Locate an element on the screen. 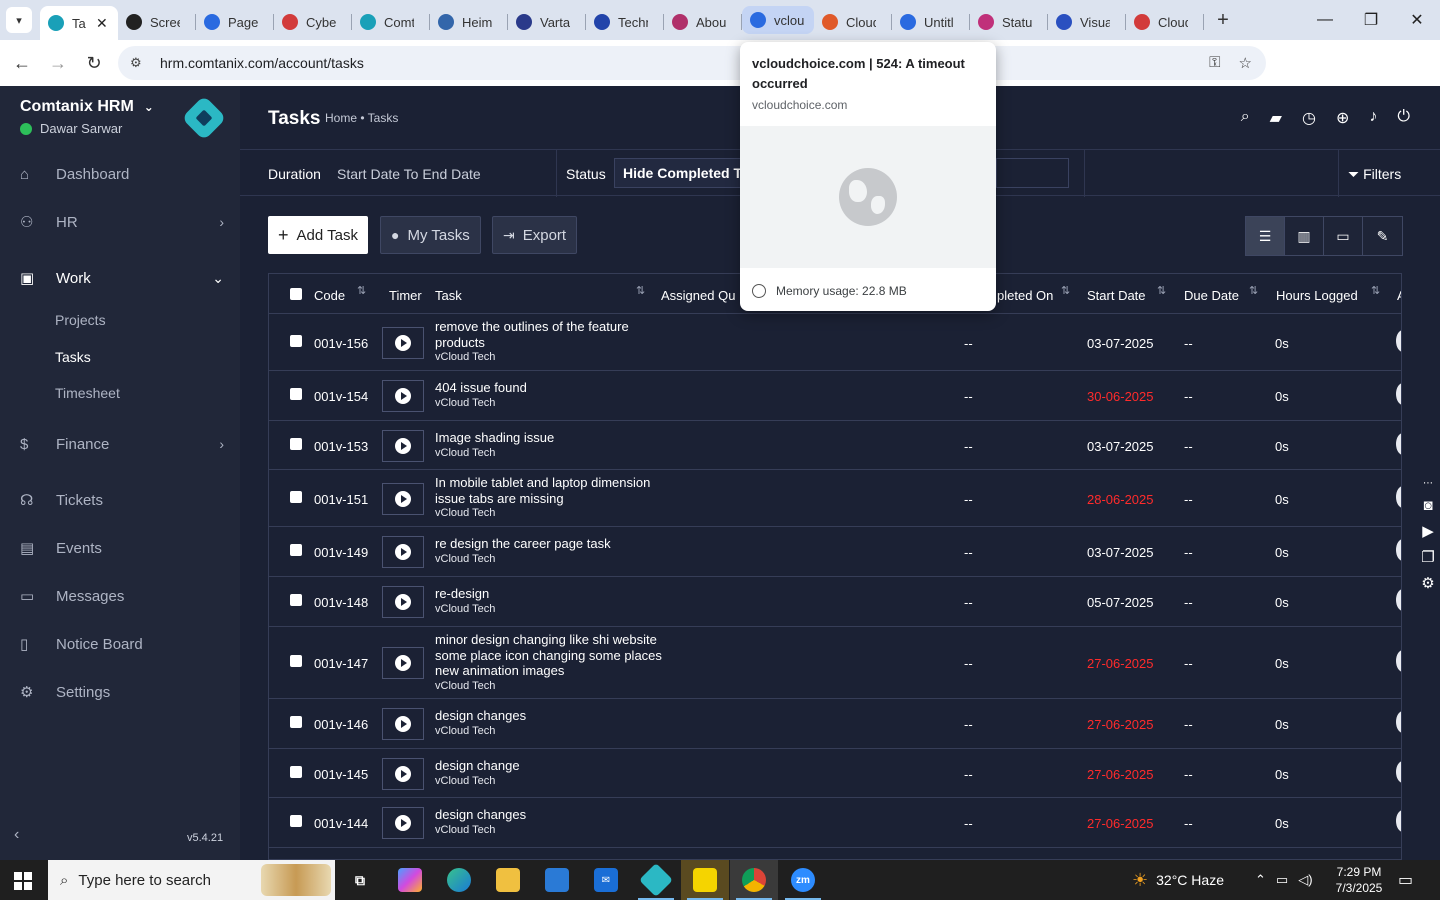 This screenshot has width=1440, height=900. close-window-button: ✕ is located at coordinates (1417, 20).